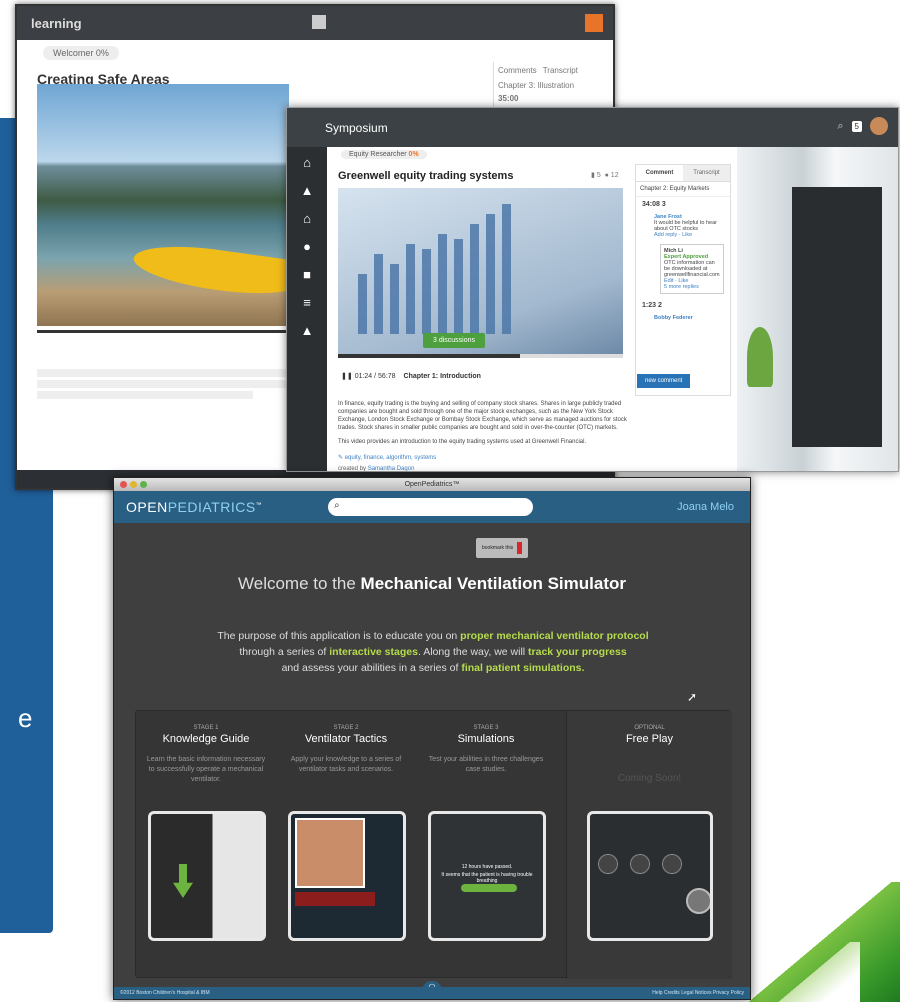 The width and height of the screenshot is (900, 1002). I want to click on brand-name: Symposium, so click(356, 127).